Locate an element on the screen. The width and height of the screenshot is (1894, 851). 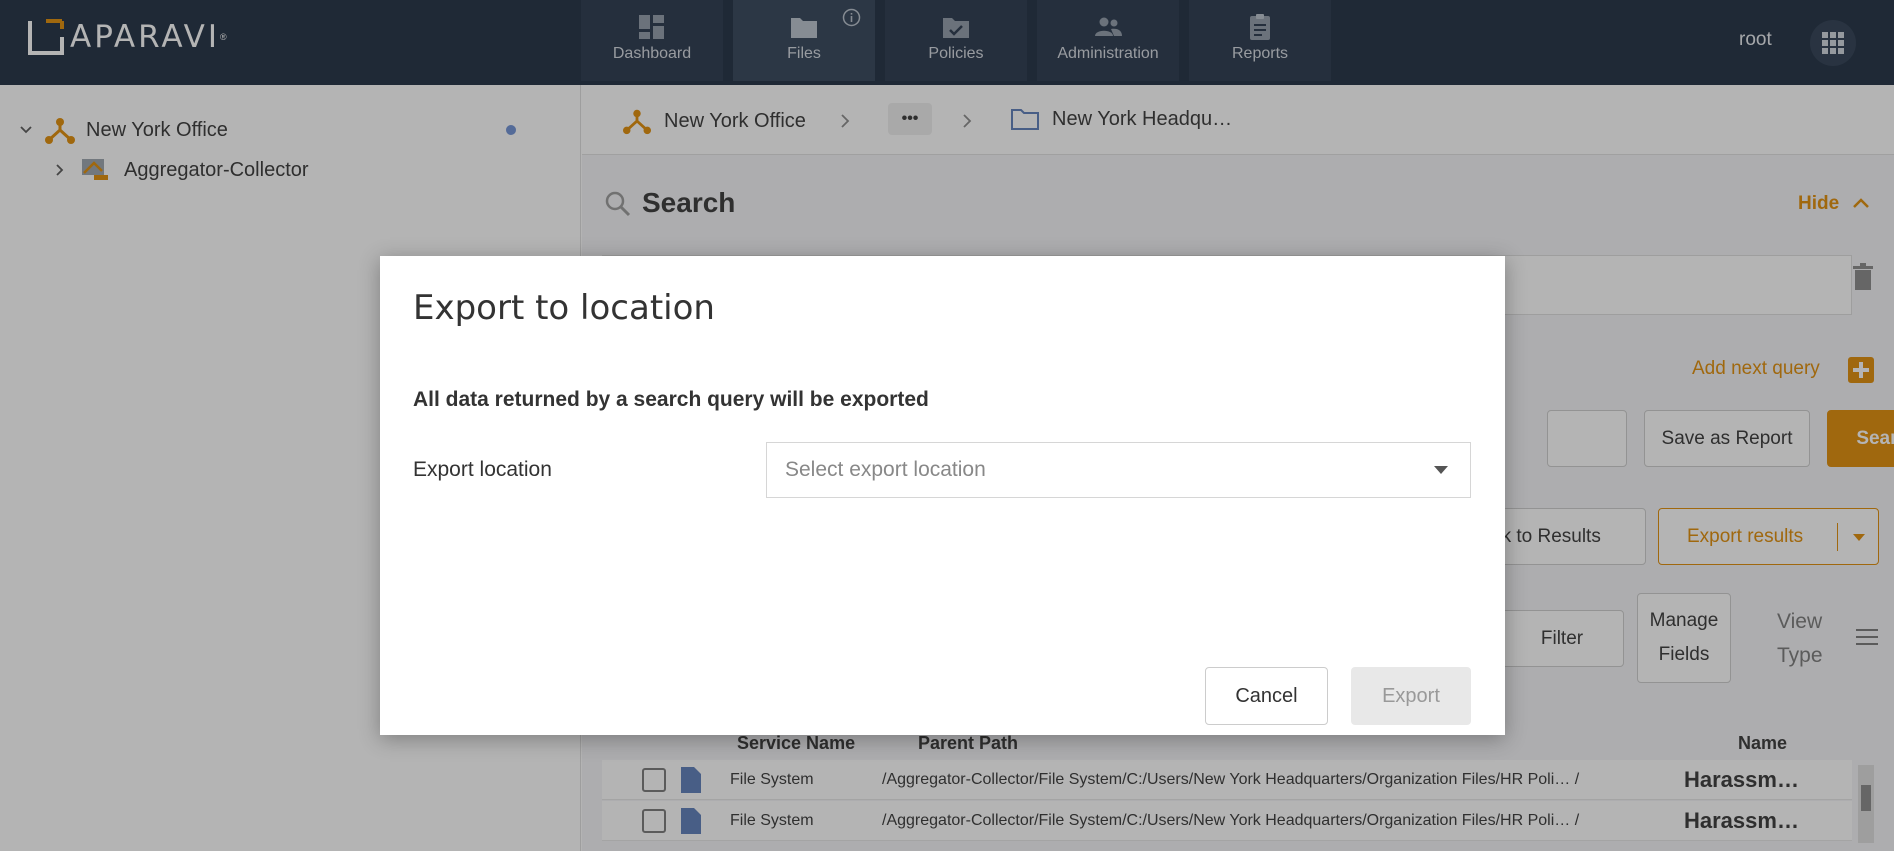
cancel-button: Cancel is located at coordinates (1266, 696).